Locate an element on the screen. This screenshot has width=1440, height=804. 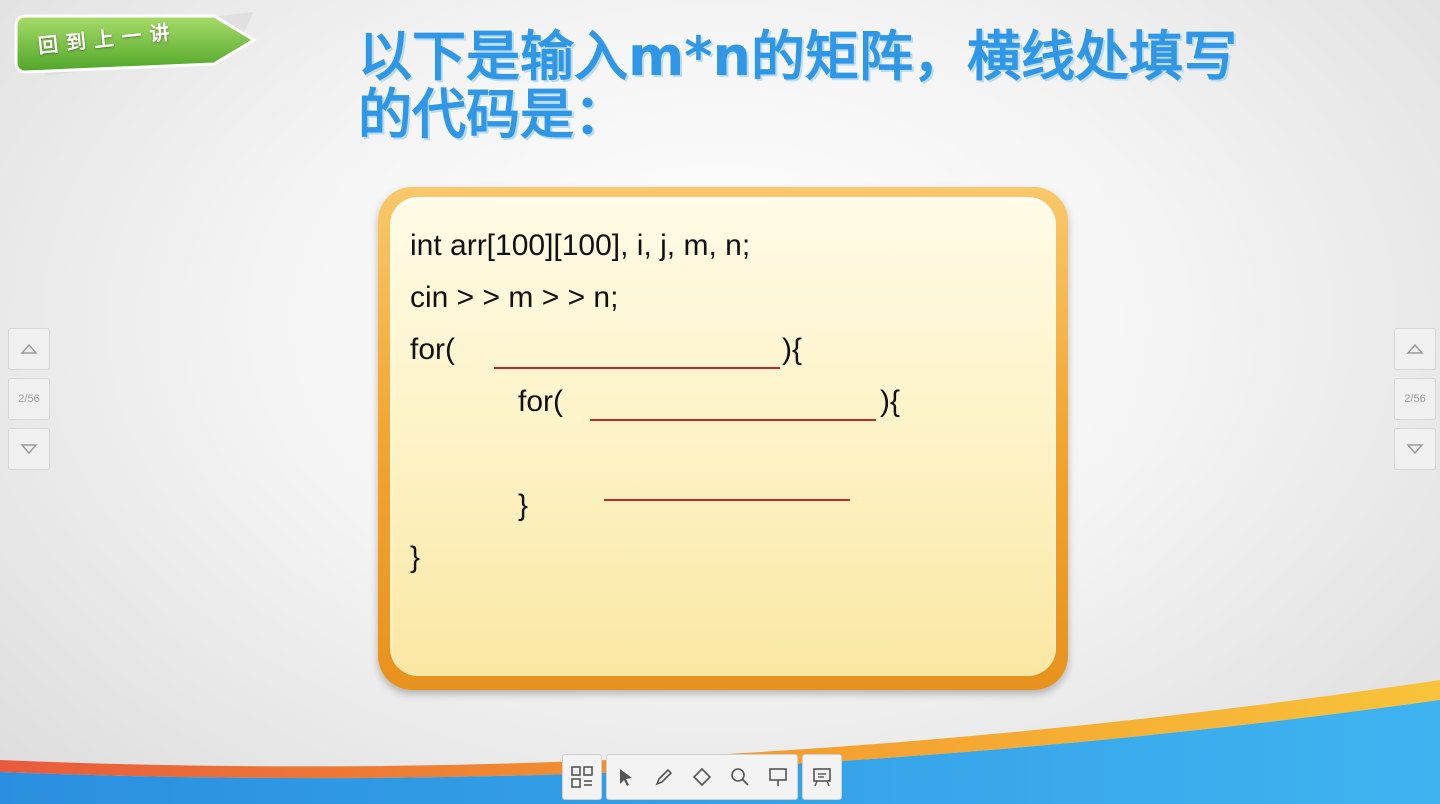
code-line-4-suffix: ){ is located at coordinates (890, 401).